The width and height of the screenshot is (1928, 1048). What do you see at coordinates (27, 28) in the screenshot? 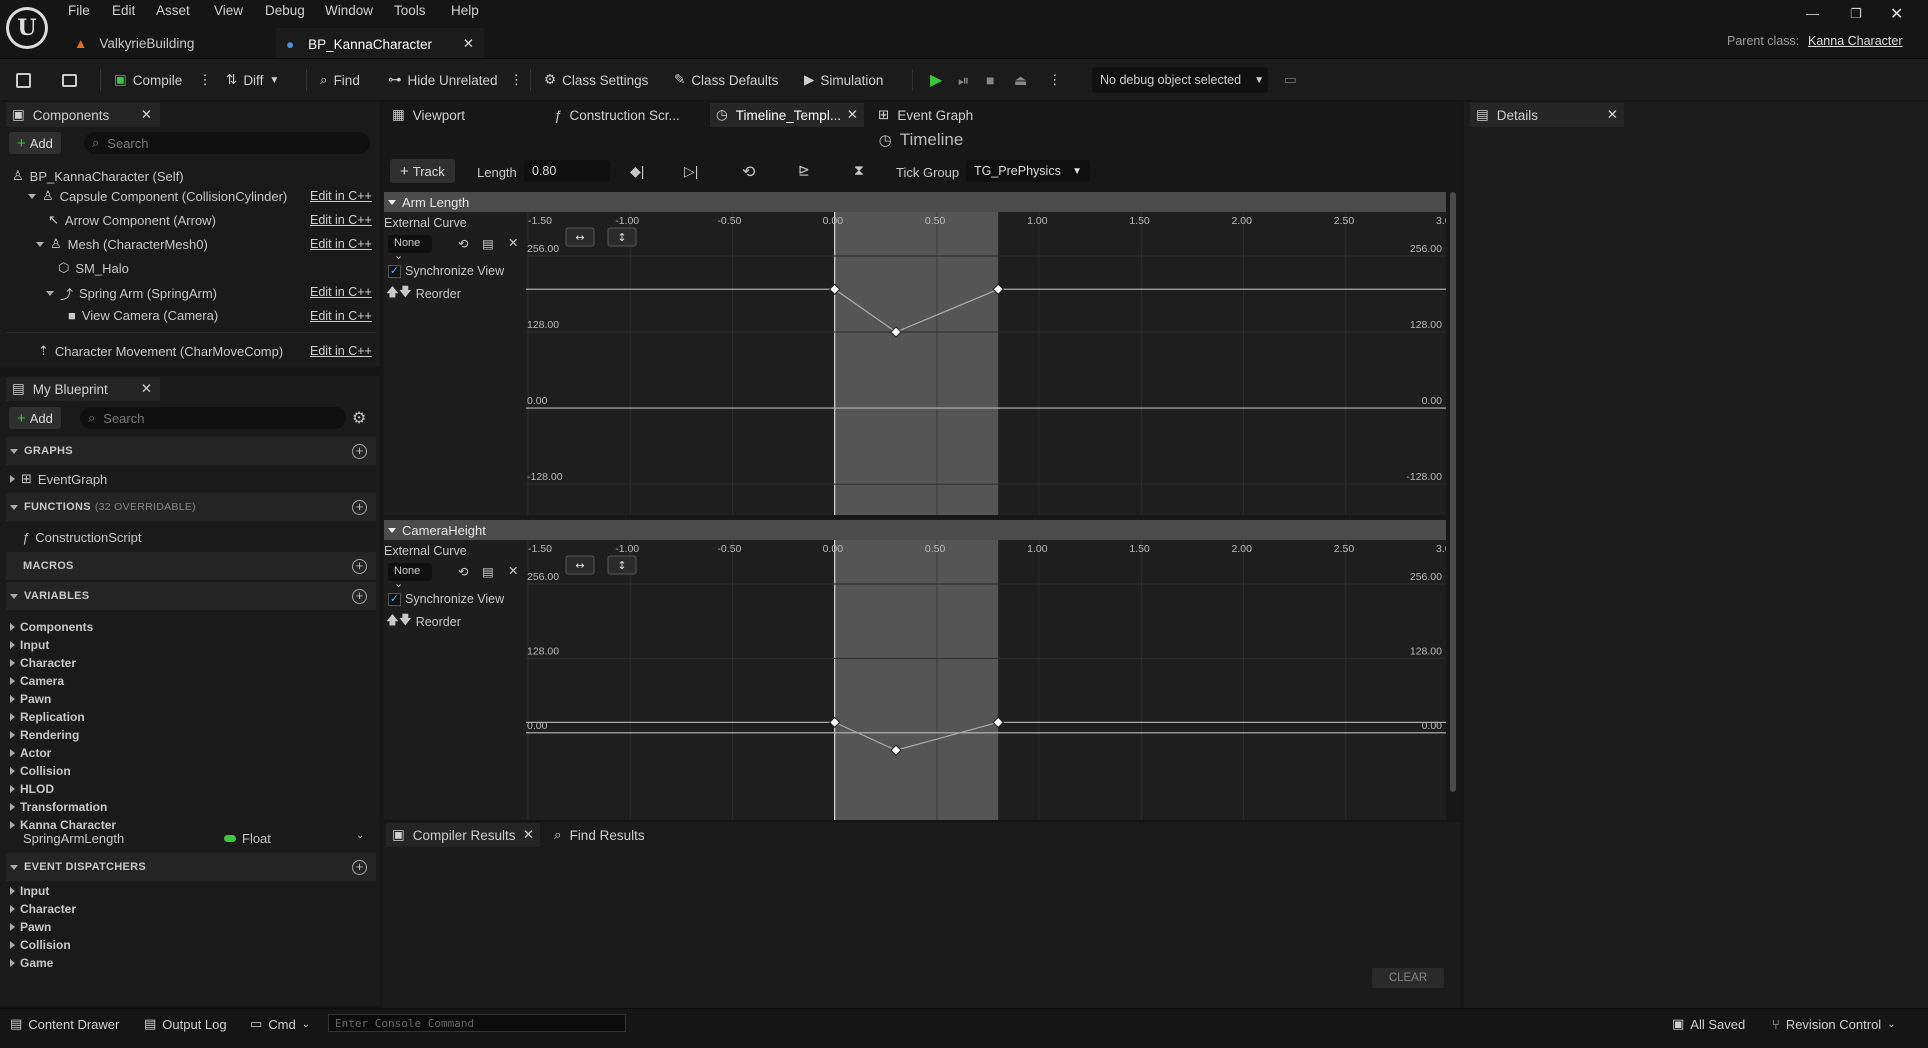
I see `unreal-engine-logo: U` at bounding box center [27, 28].